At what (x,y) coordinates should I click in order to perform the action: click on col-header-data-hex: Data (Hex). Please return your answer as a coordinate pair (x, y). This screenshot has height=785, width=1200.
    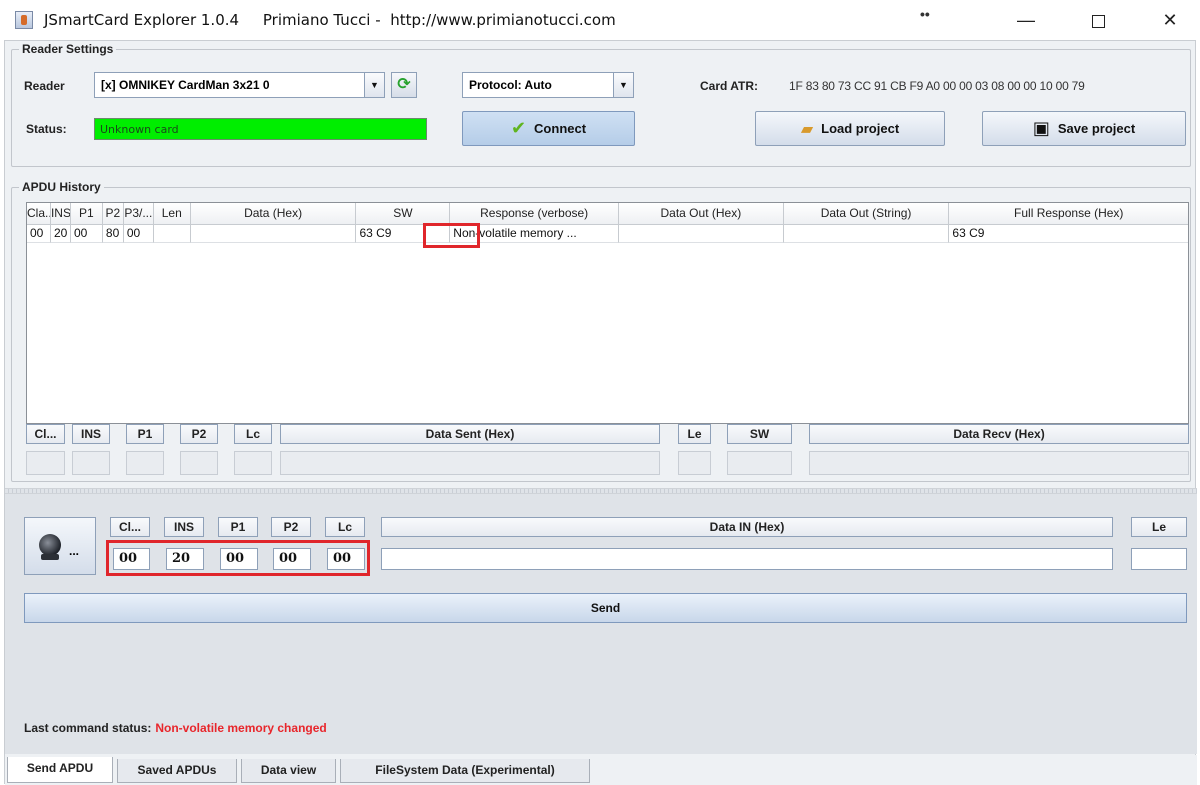
    Looking at the image, I should click on (273, 214).